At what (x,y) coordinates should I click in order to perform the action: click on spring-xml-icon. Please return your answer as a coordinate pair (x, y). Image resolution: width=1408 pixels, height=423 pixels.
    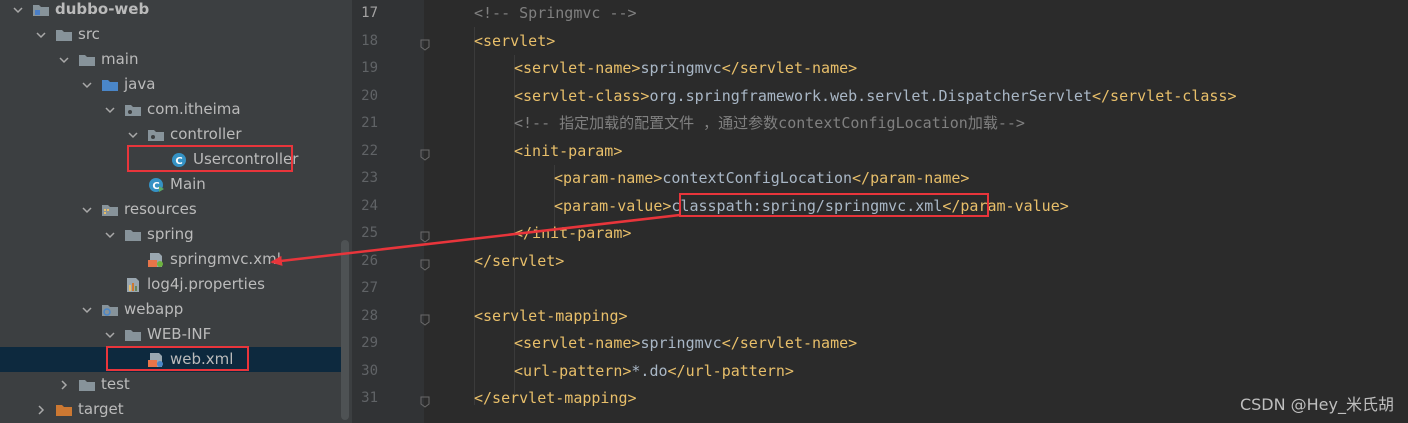
    Looking at the image, I should click on (156, 260).